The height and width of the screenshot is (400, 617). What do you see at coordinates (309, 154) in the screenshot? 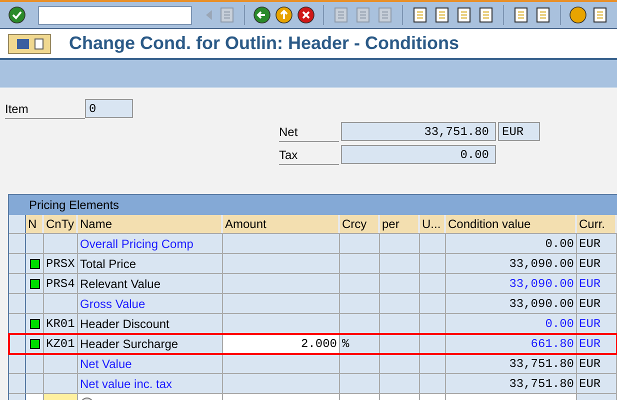
I see `field-label: Tax` at bounding box center [309, 154].